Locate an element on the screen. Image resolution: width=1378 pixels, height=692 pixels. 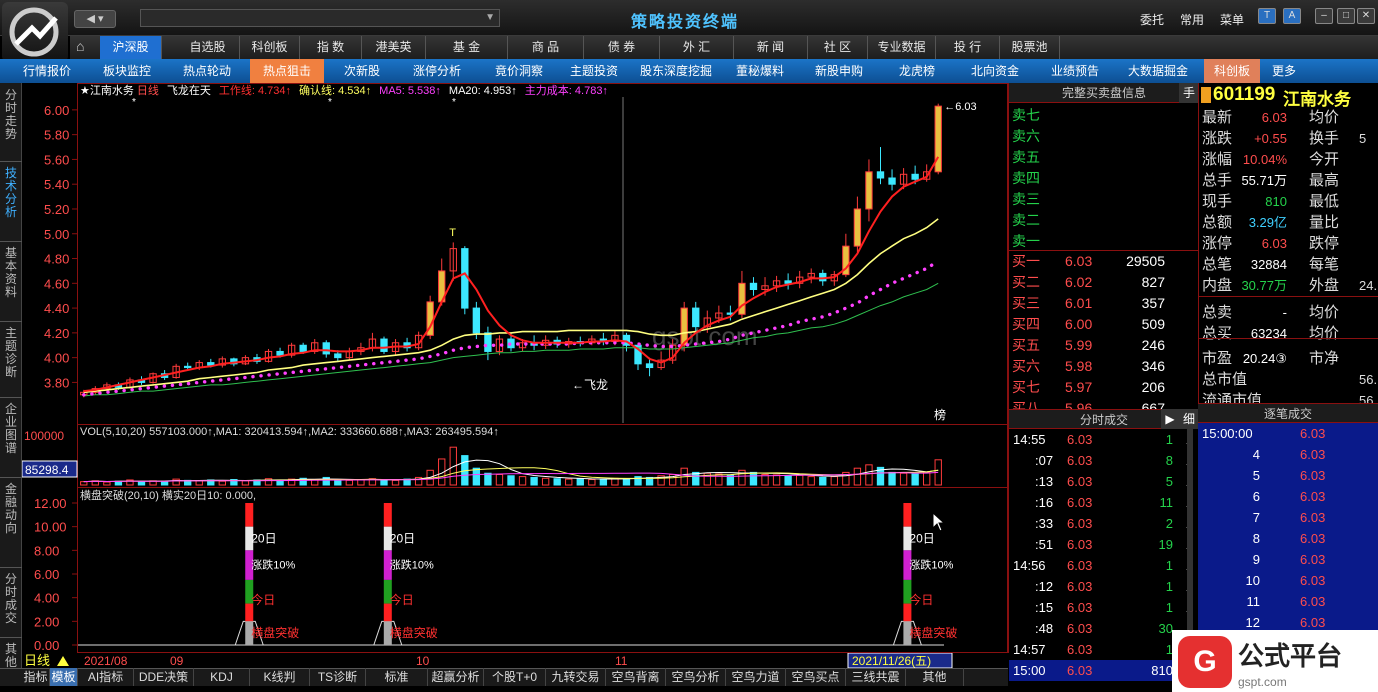
sub-menu-item: 大数据掘金 is located at coordinates (1158, 71).